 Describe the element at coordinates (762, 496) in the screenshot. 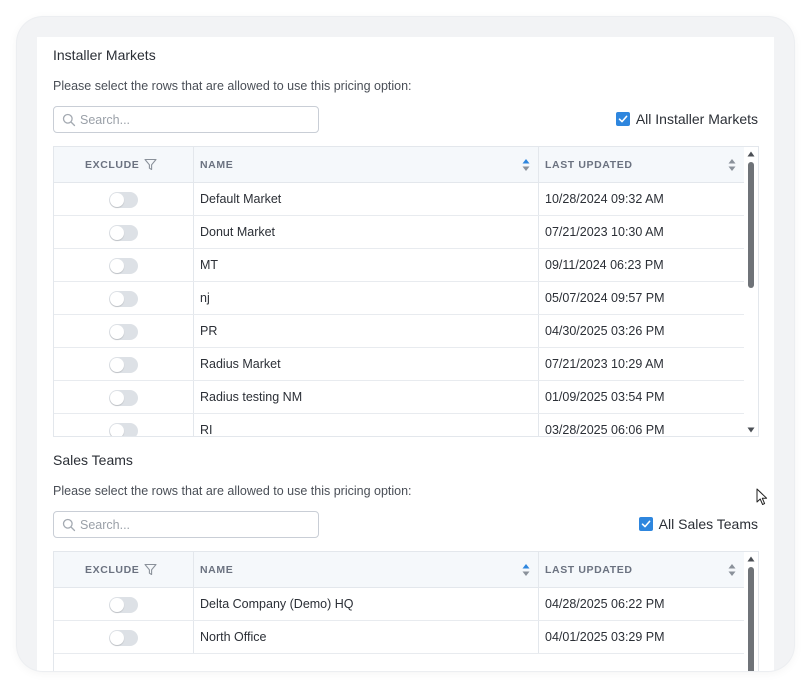

I see `mouse-cursor-icon` at that location.